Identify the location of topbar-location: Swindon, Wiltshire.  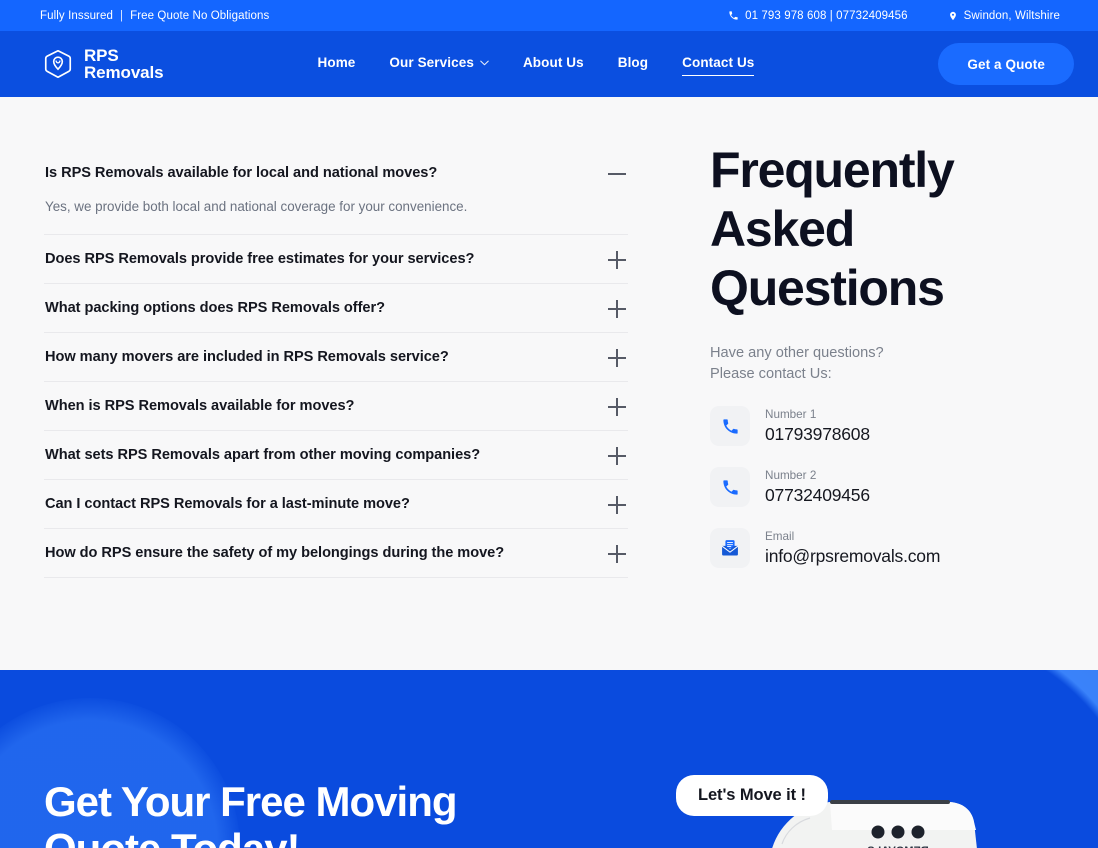
(1004, 16).